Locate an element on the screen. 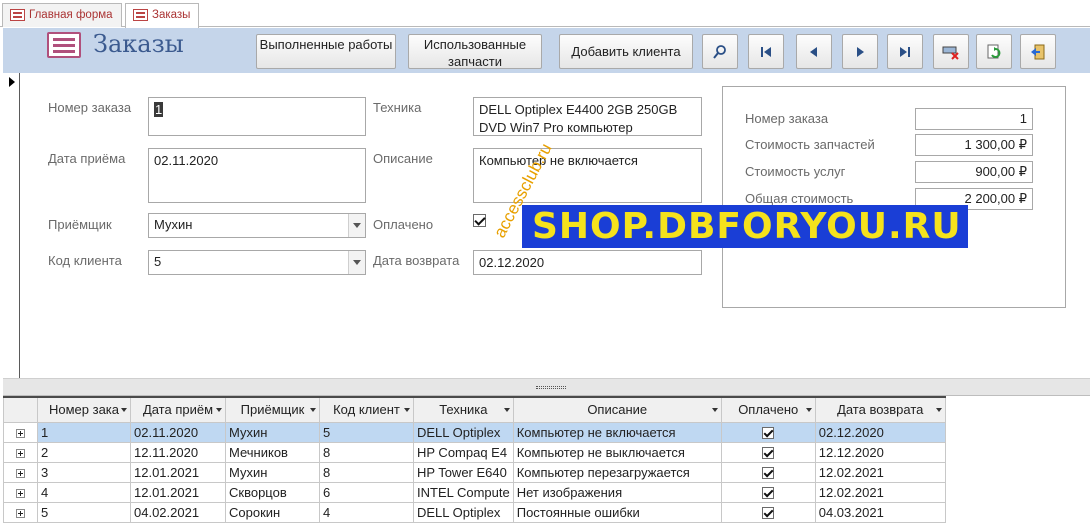 Image resolution: width=1090 pixels, height=529 pixels. cell-desc: Постоянные ошибки is located at coordinates (617, 512).